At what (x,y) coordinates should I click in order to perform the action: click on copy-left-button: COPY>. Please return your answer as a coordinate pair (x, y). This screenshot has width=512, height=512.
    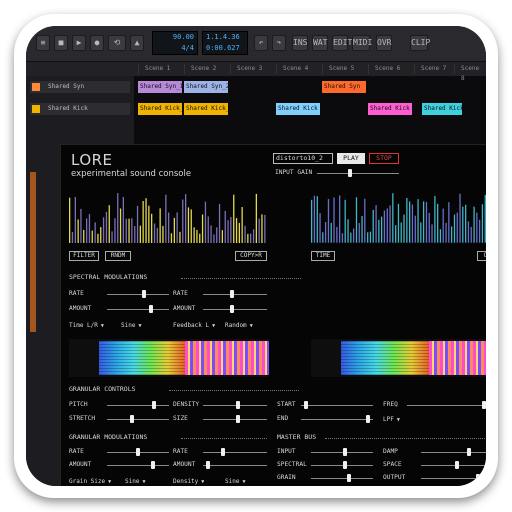
    Looking at the image, I should click on (481, 256).